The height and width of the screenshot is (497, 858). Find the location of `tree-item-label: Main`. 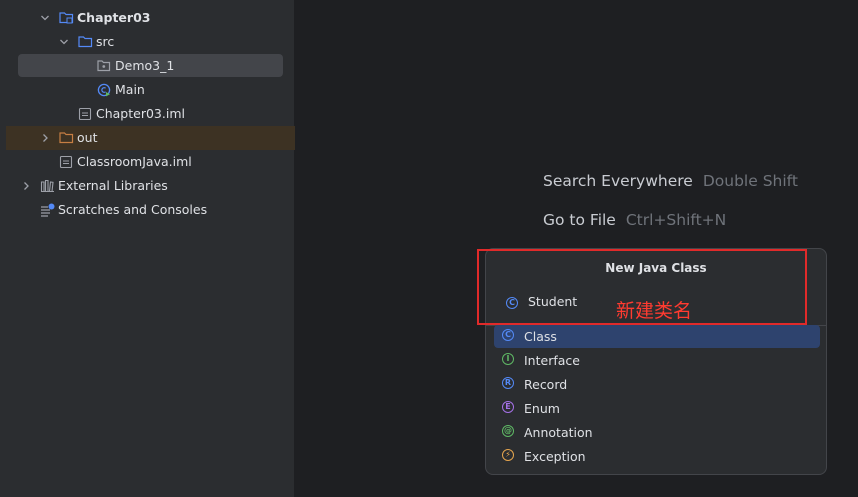

tree-item-label: Main is located at coordinates (130, 89).